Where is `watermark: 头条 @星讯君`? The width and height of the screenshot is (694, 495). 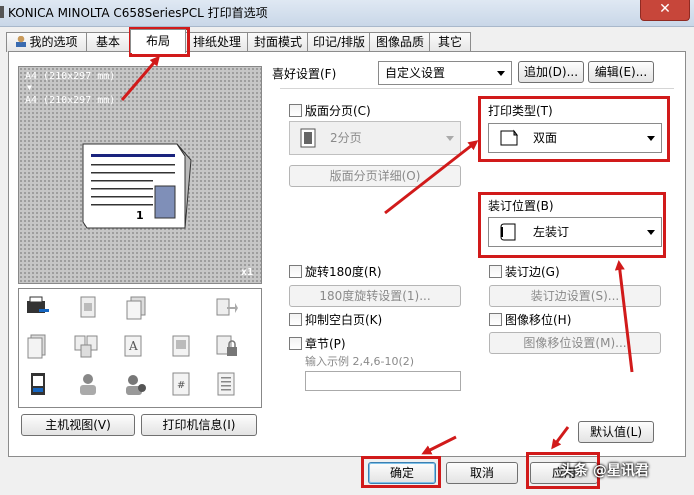 watermark: 头条 @星讯君 is located at coordinates (604, 471).